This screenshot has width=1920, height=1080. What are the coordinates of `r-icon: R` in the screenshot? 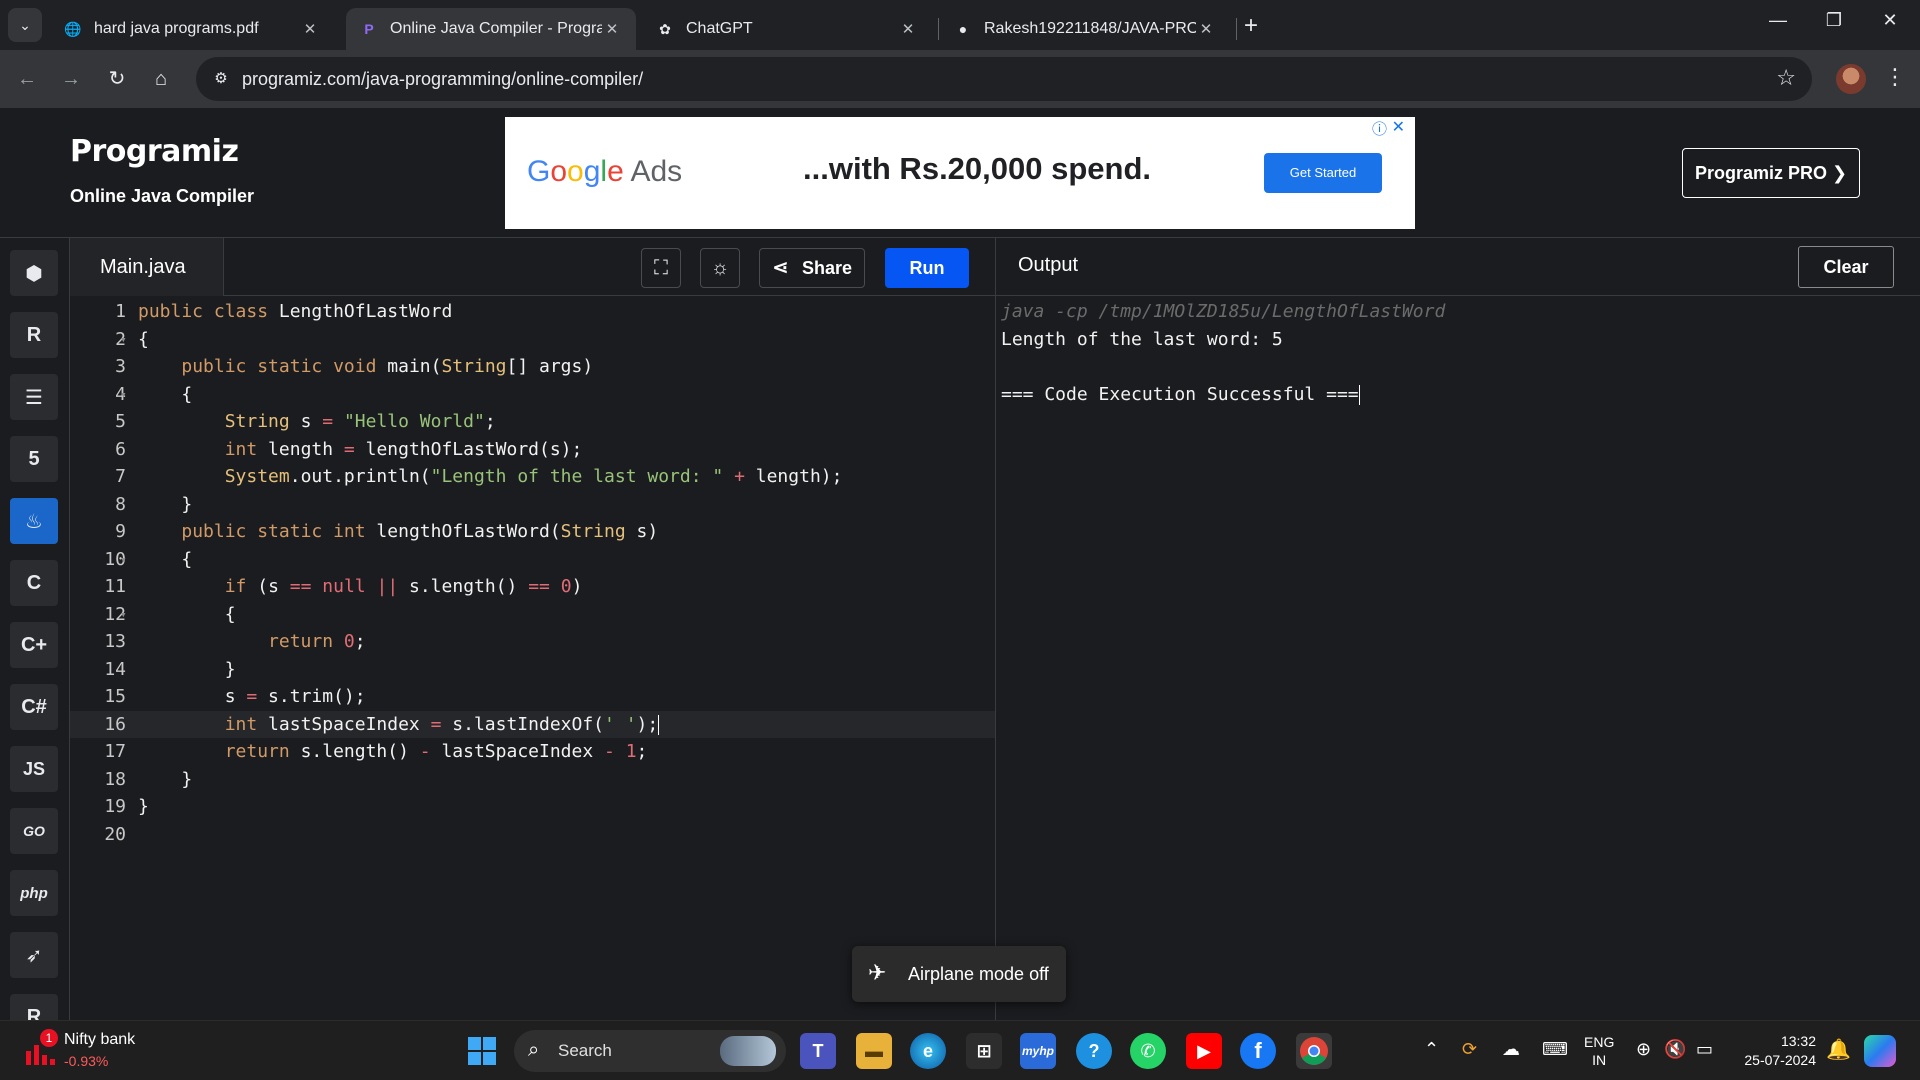 It's located at (34, 335).